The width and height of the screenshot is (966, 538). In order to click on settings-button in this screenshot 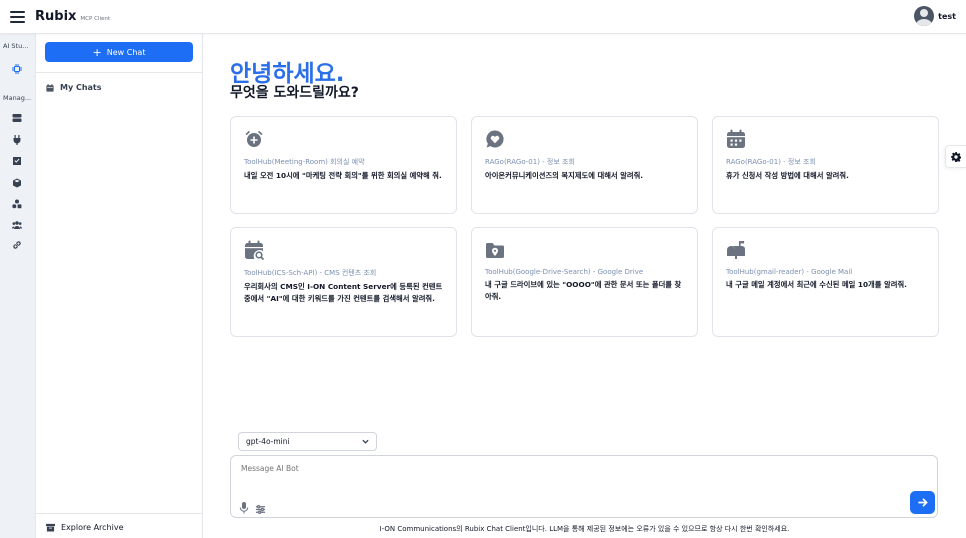, I will do `click(955, 156)`.